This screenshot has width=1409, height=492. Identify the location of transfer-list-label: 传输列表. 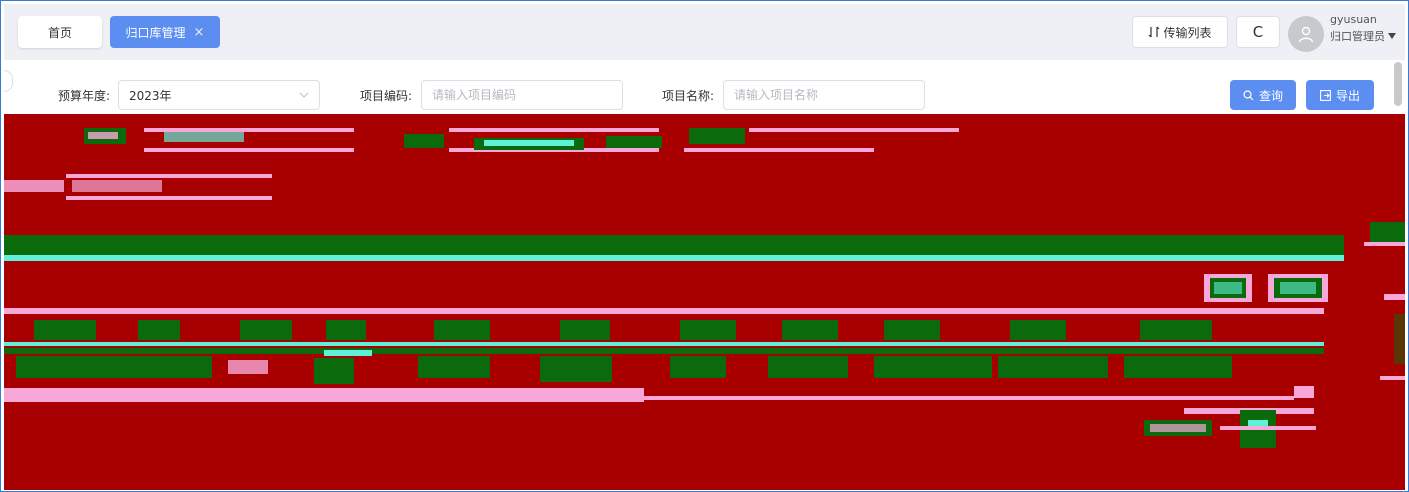
(1187, 32).